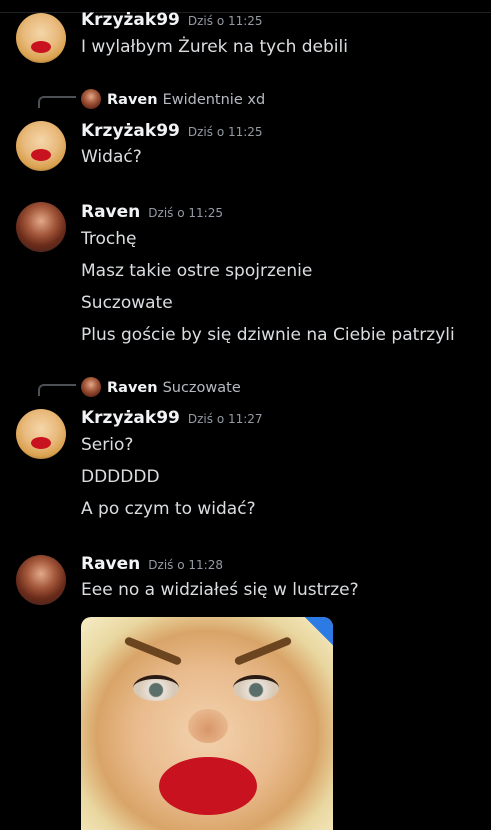 Image resolution: width=491 pixels, height=830 pixels. Describe the element at coordinates (161, 387) in the screenshot. I see `reply-preview: Raven Suczowate` at that location.